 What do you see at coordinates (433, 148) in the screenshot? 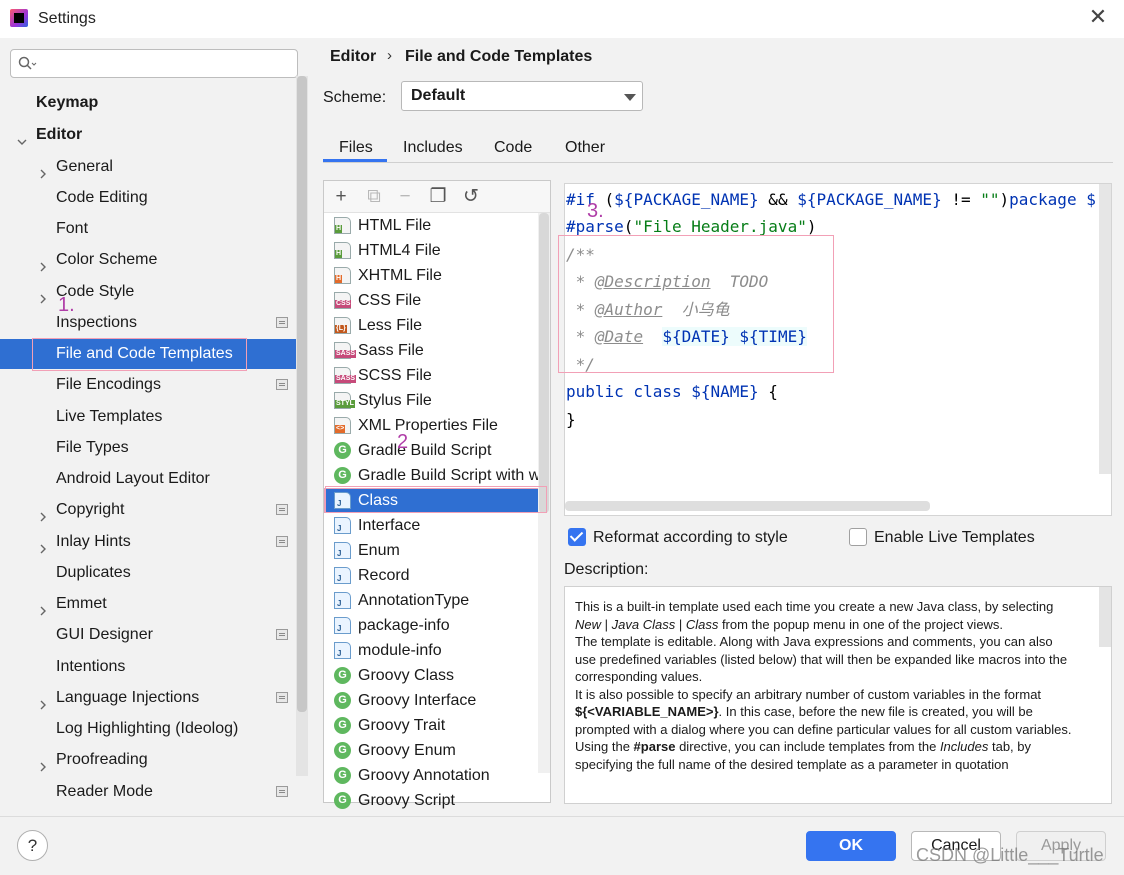
I see `tab-includes: Includes` at bounding box center [433, 148].